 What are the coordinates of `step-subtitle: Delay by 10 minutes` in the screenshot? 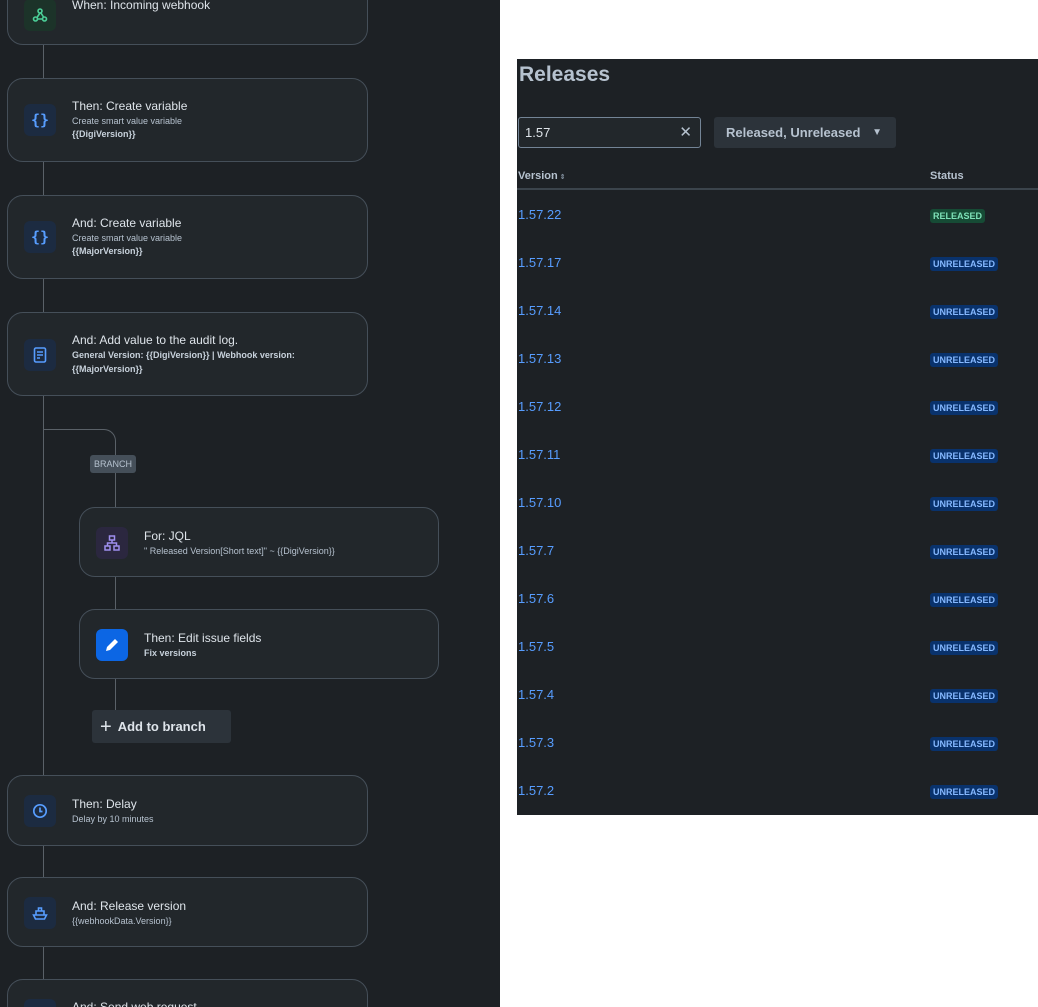 It's located at (113, 819).